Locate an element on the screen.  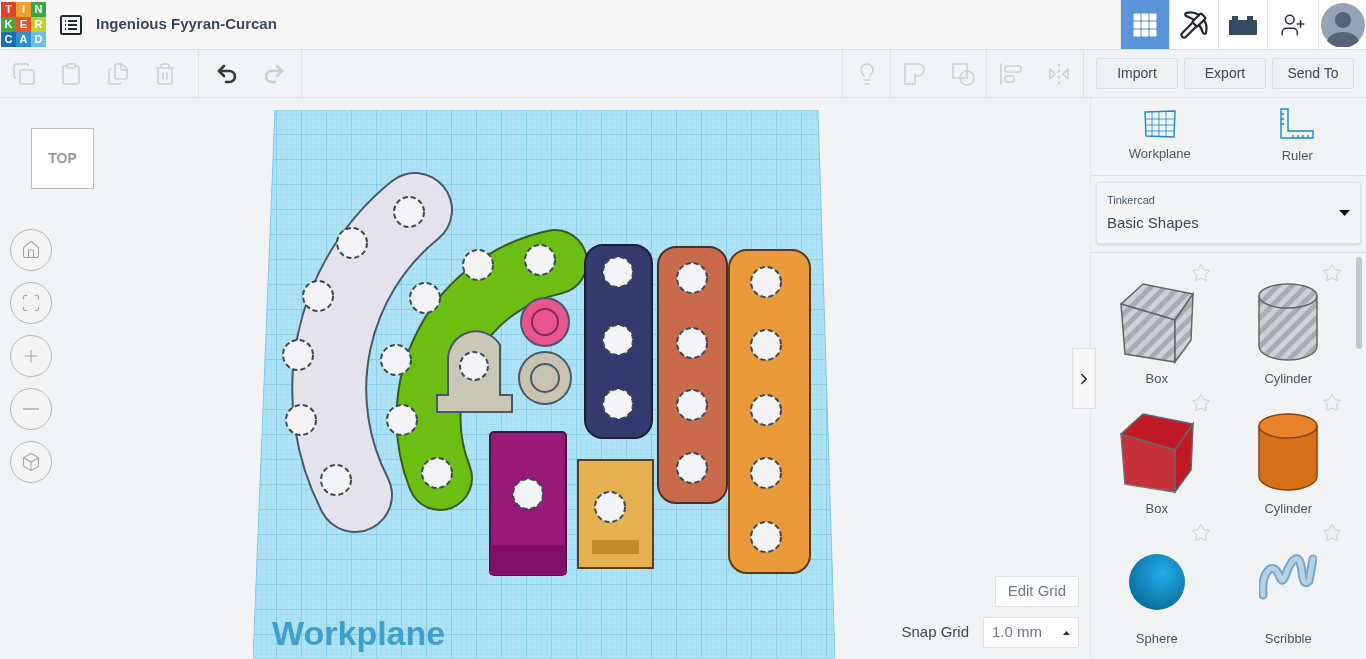
list-icon is located at coordinates (71, 24).